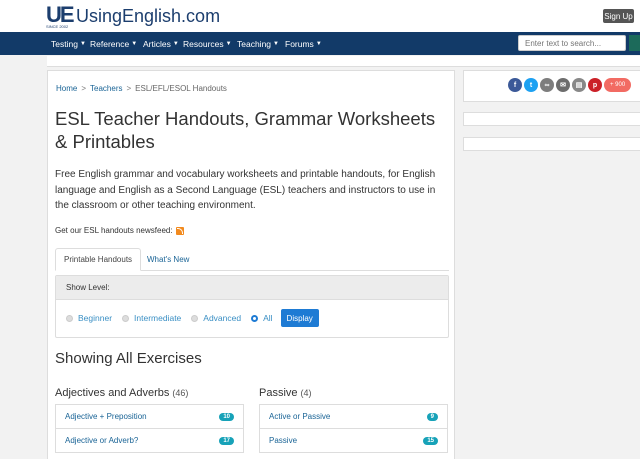 This screenshot has width=640, height=459. What do you see at coordinates (168, 259) in the screenshot?
I see `tab-whats-new: What's New` at bounding box center [168, 259].